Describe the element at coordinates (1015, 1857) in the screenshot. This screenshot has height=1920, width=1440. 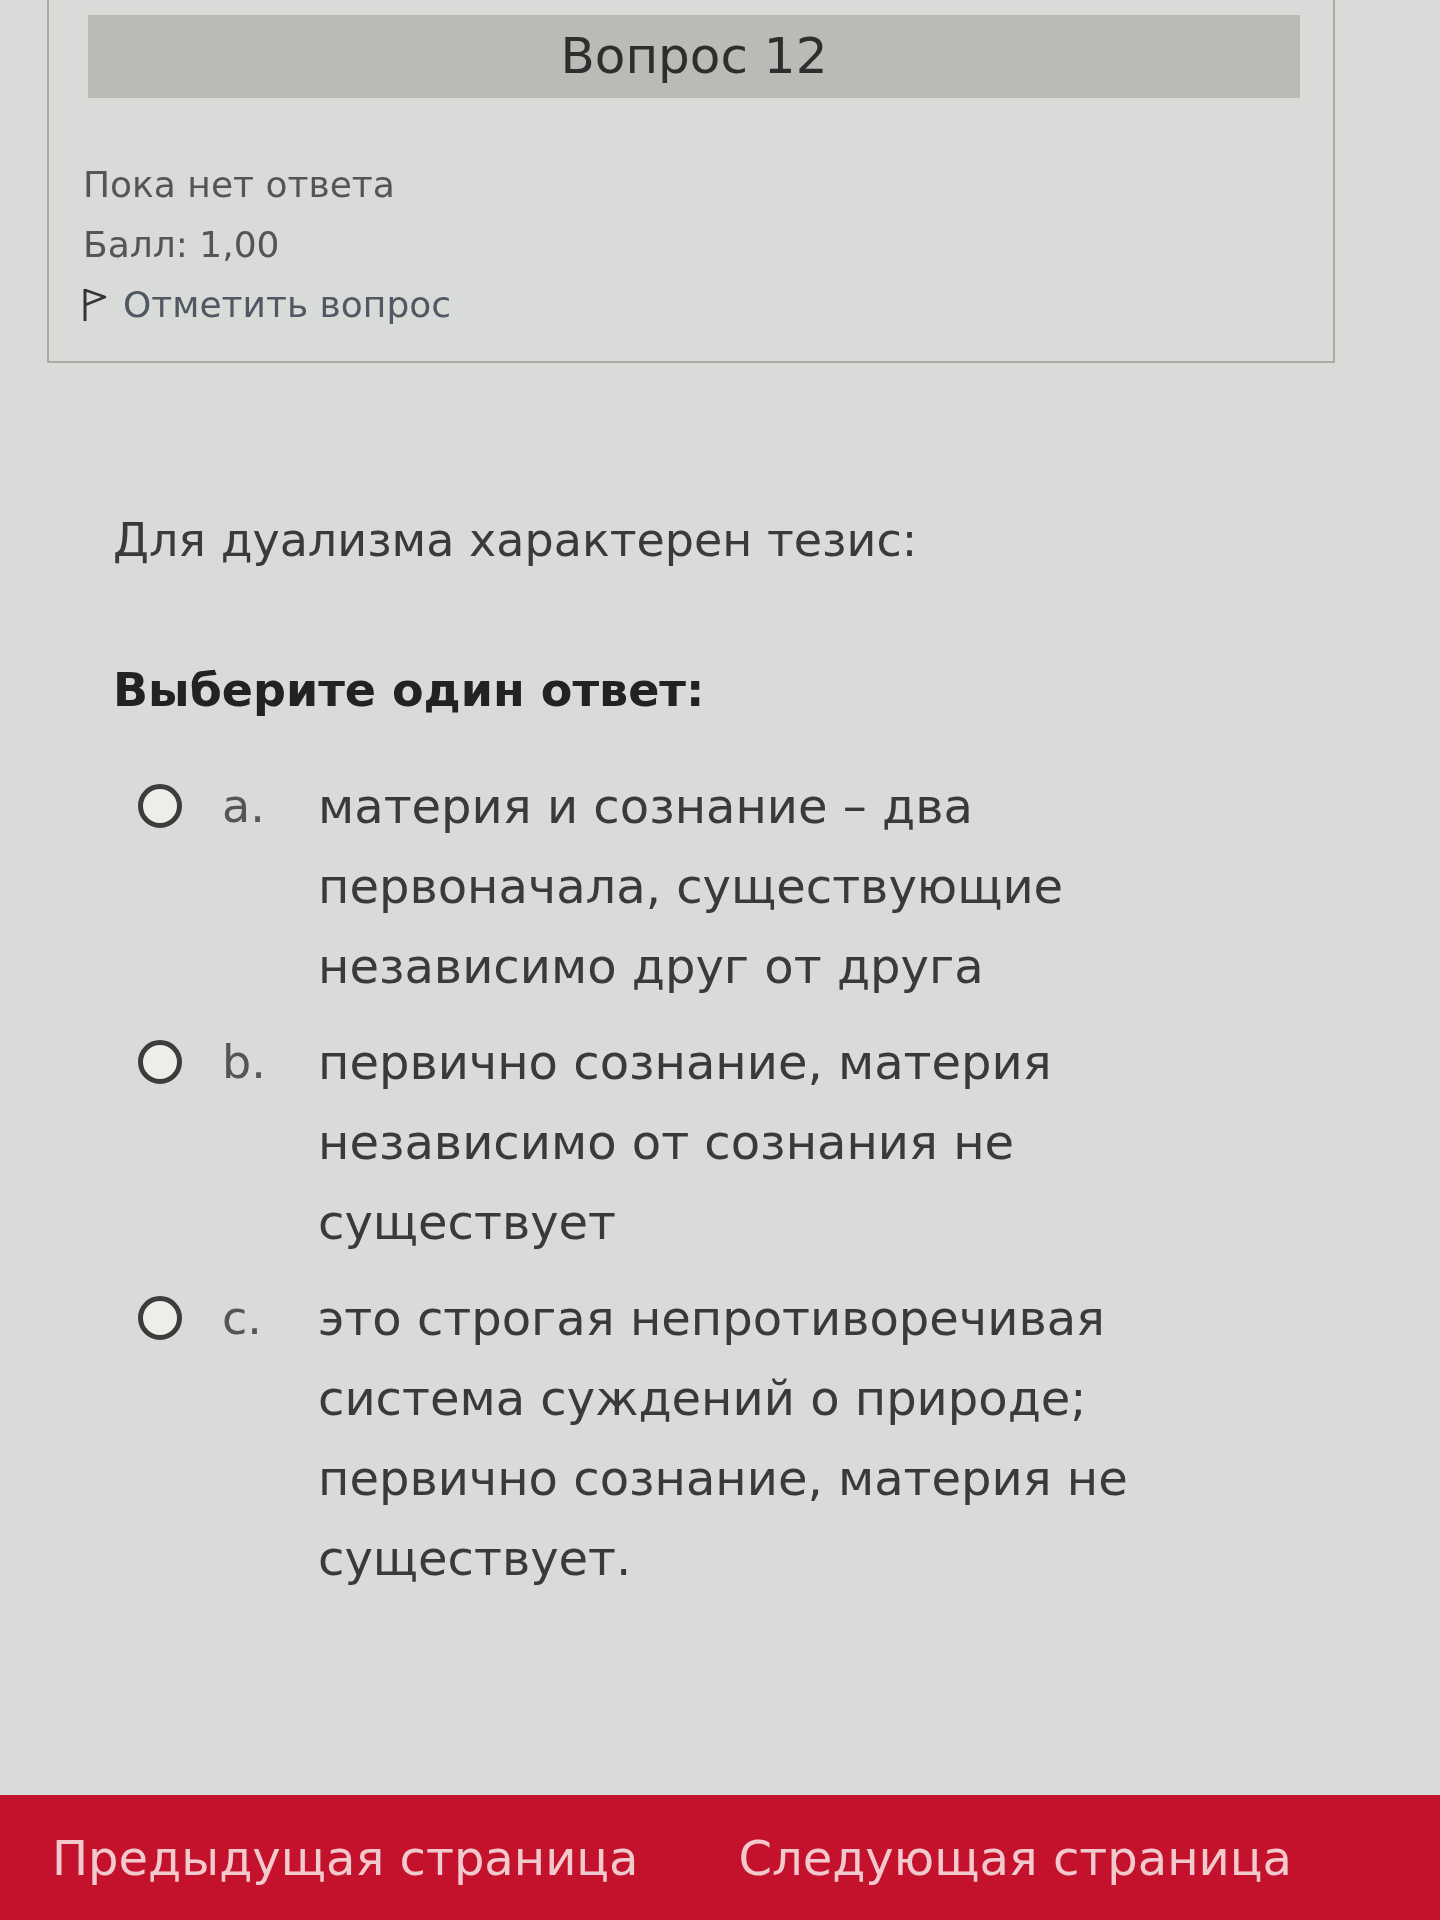
I see `next-page-button: Следующая страница` at that location.